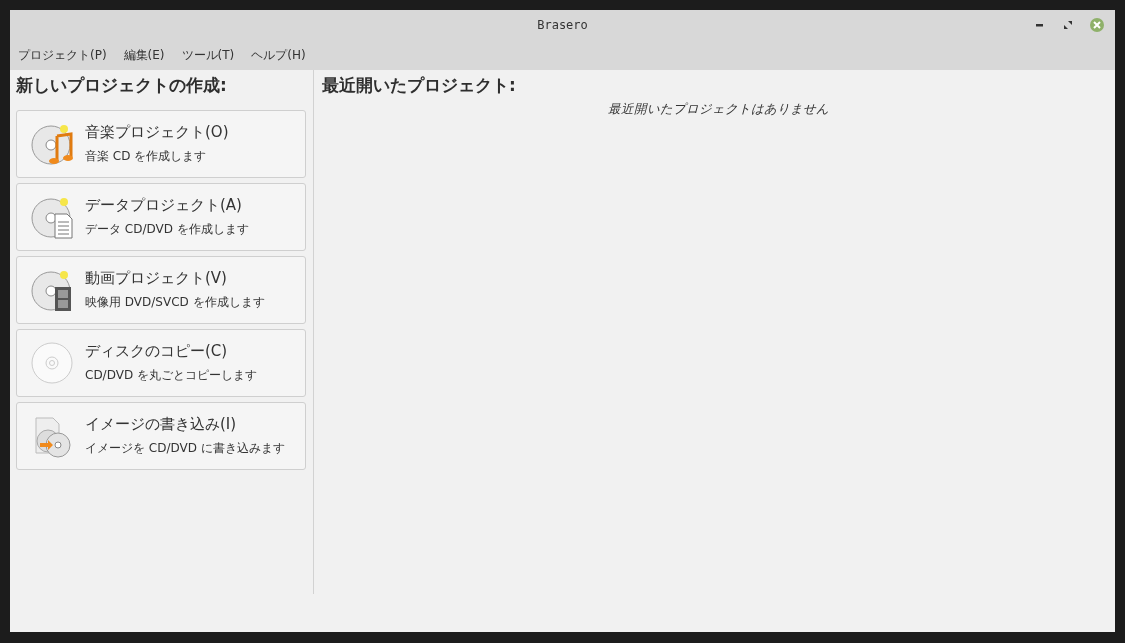  Describe the element at coordinates (62, 55) in the screenshot. I see `menu-item: プロジェクト(P)` at that location.